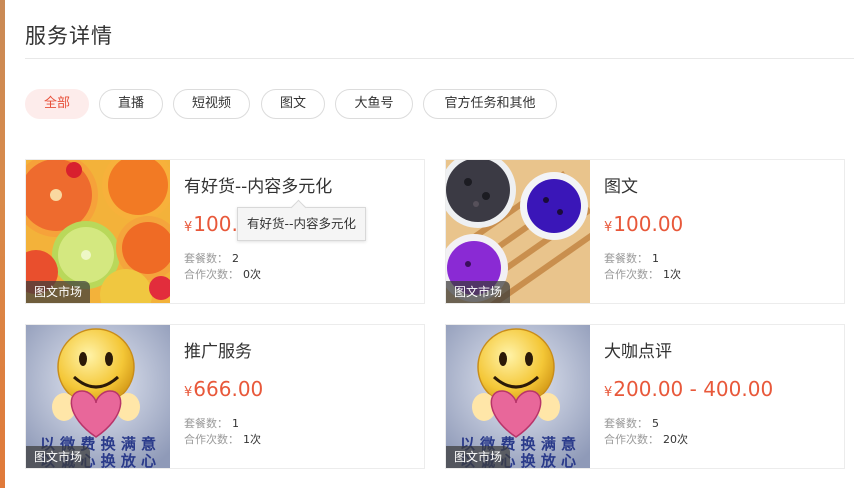 The width and height of the screenshot is (854, 488). I want to click on service-price: ¥100.00, so click(643, 224).